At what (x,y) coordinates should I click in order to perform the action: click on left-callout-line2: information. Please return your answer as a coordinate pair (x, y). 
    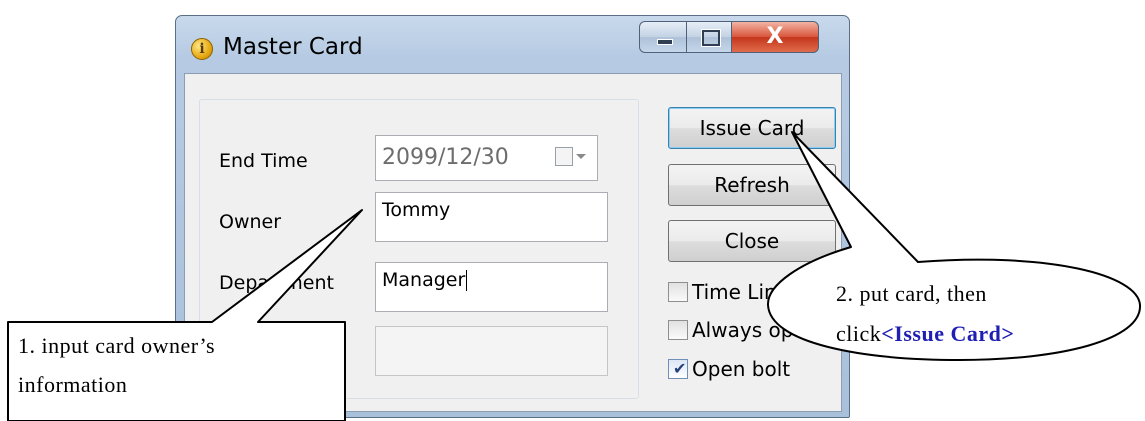
    Looking at the image, I should click on (73, 384).